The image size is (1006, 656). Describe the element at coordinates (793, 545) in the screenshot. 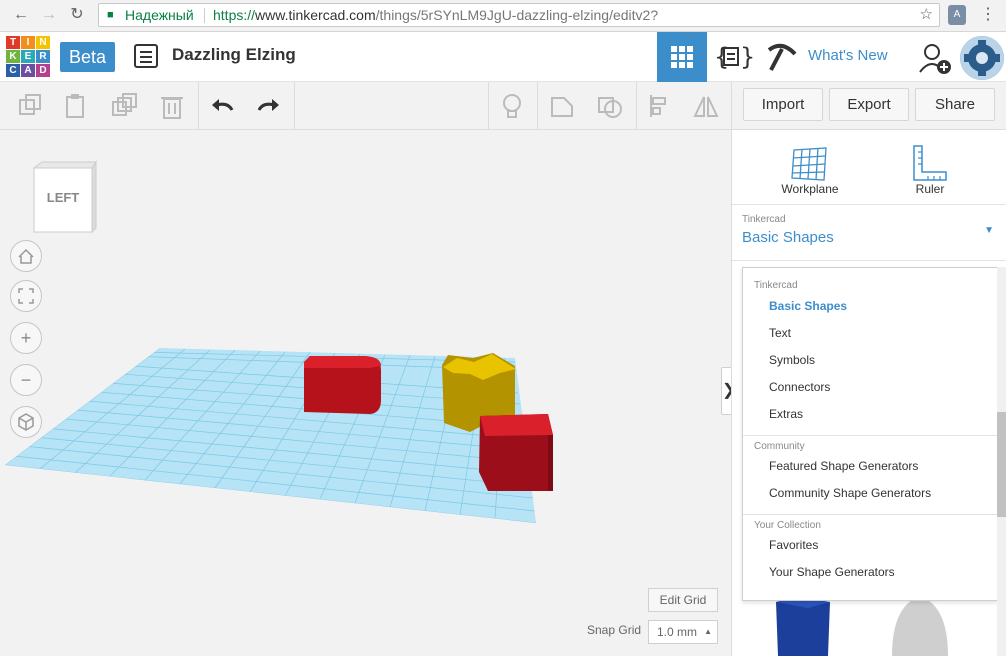

I see `menu-item-favorites: Favorites` at that location.